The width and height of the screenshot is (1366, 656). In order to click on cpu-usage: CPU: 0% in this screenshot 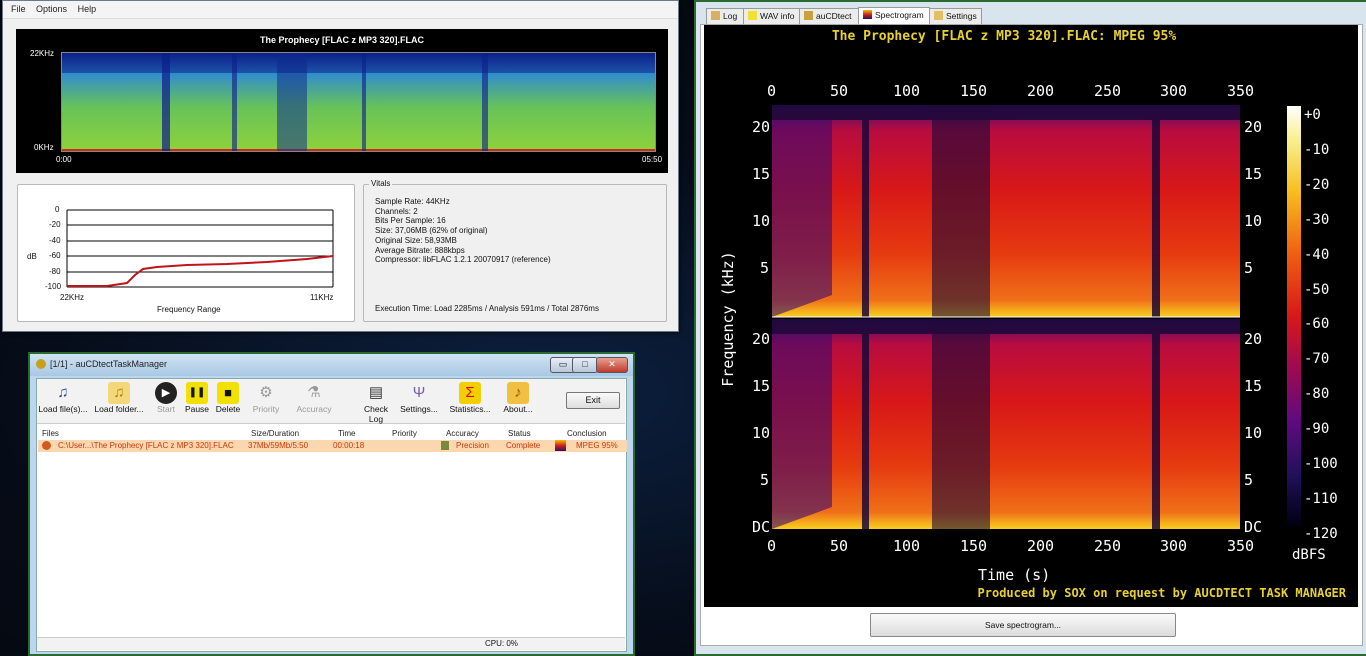, I will do `click(501, 643)`.